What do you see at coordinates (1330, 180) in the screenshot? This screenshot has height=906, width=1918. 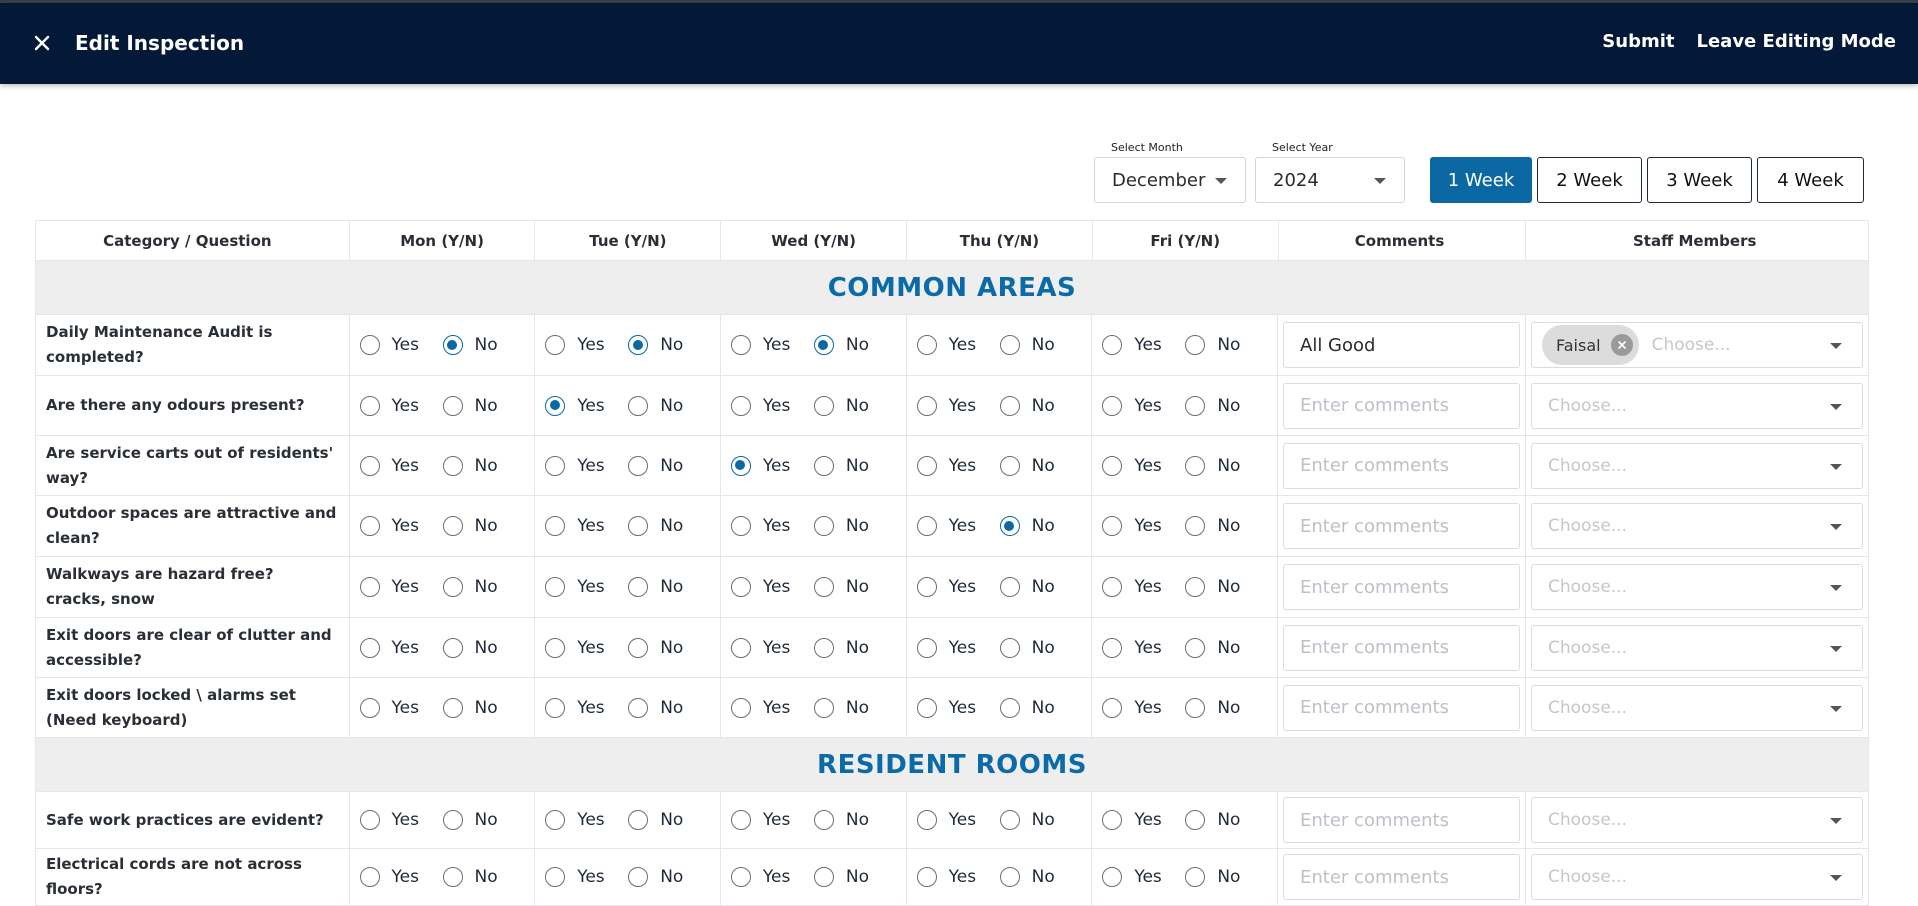 I see `year-select: 2024` at bounding box center [1330, 180].